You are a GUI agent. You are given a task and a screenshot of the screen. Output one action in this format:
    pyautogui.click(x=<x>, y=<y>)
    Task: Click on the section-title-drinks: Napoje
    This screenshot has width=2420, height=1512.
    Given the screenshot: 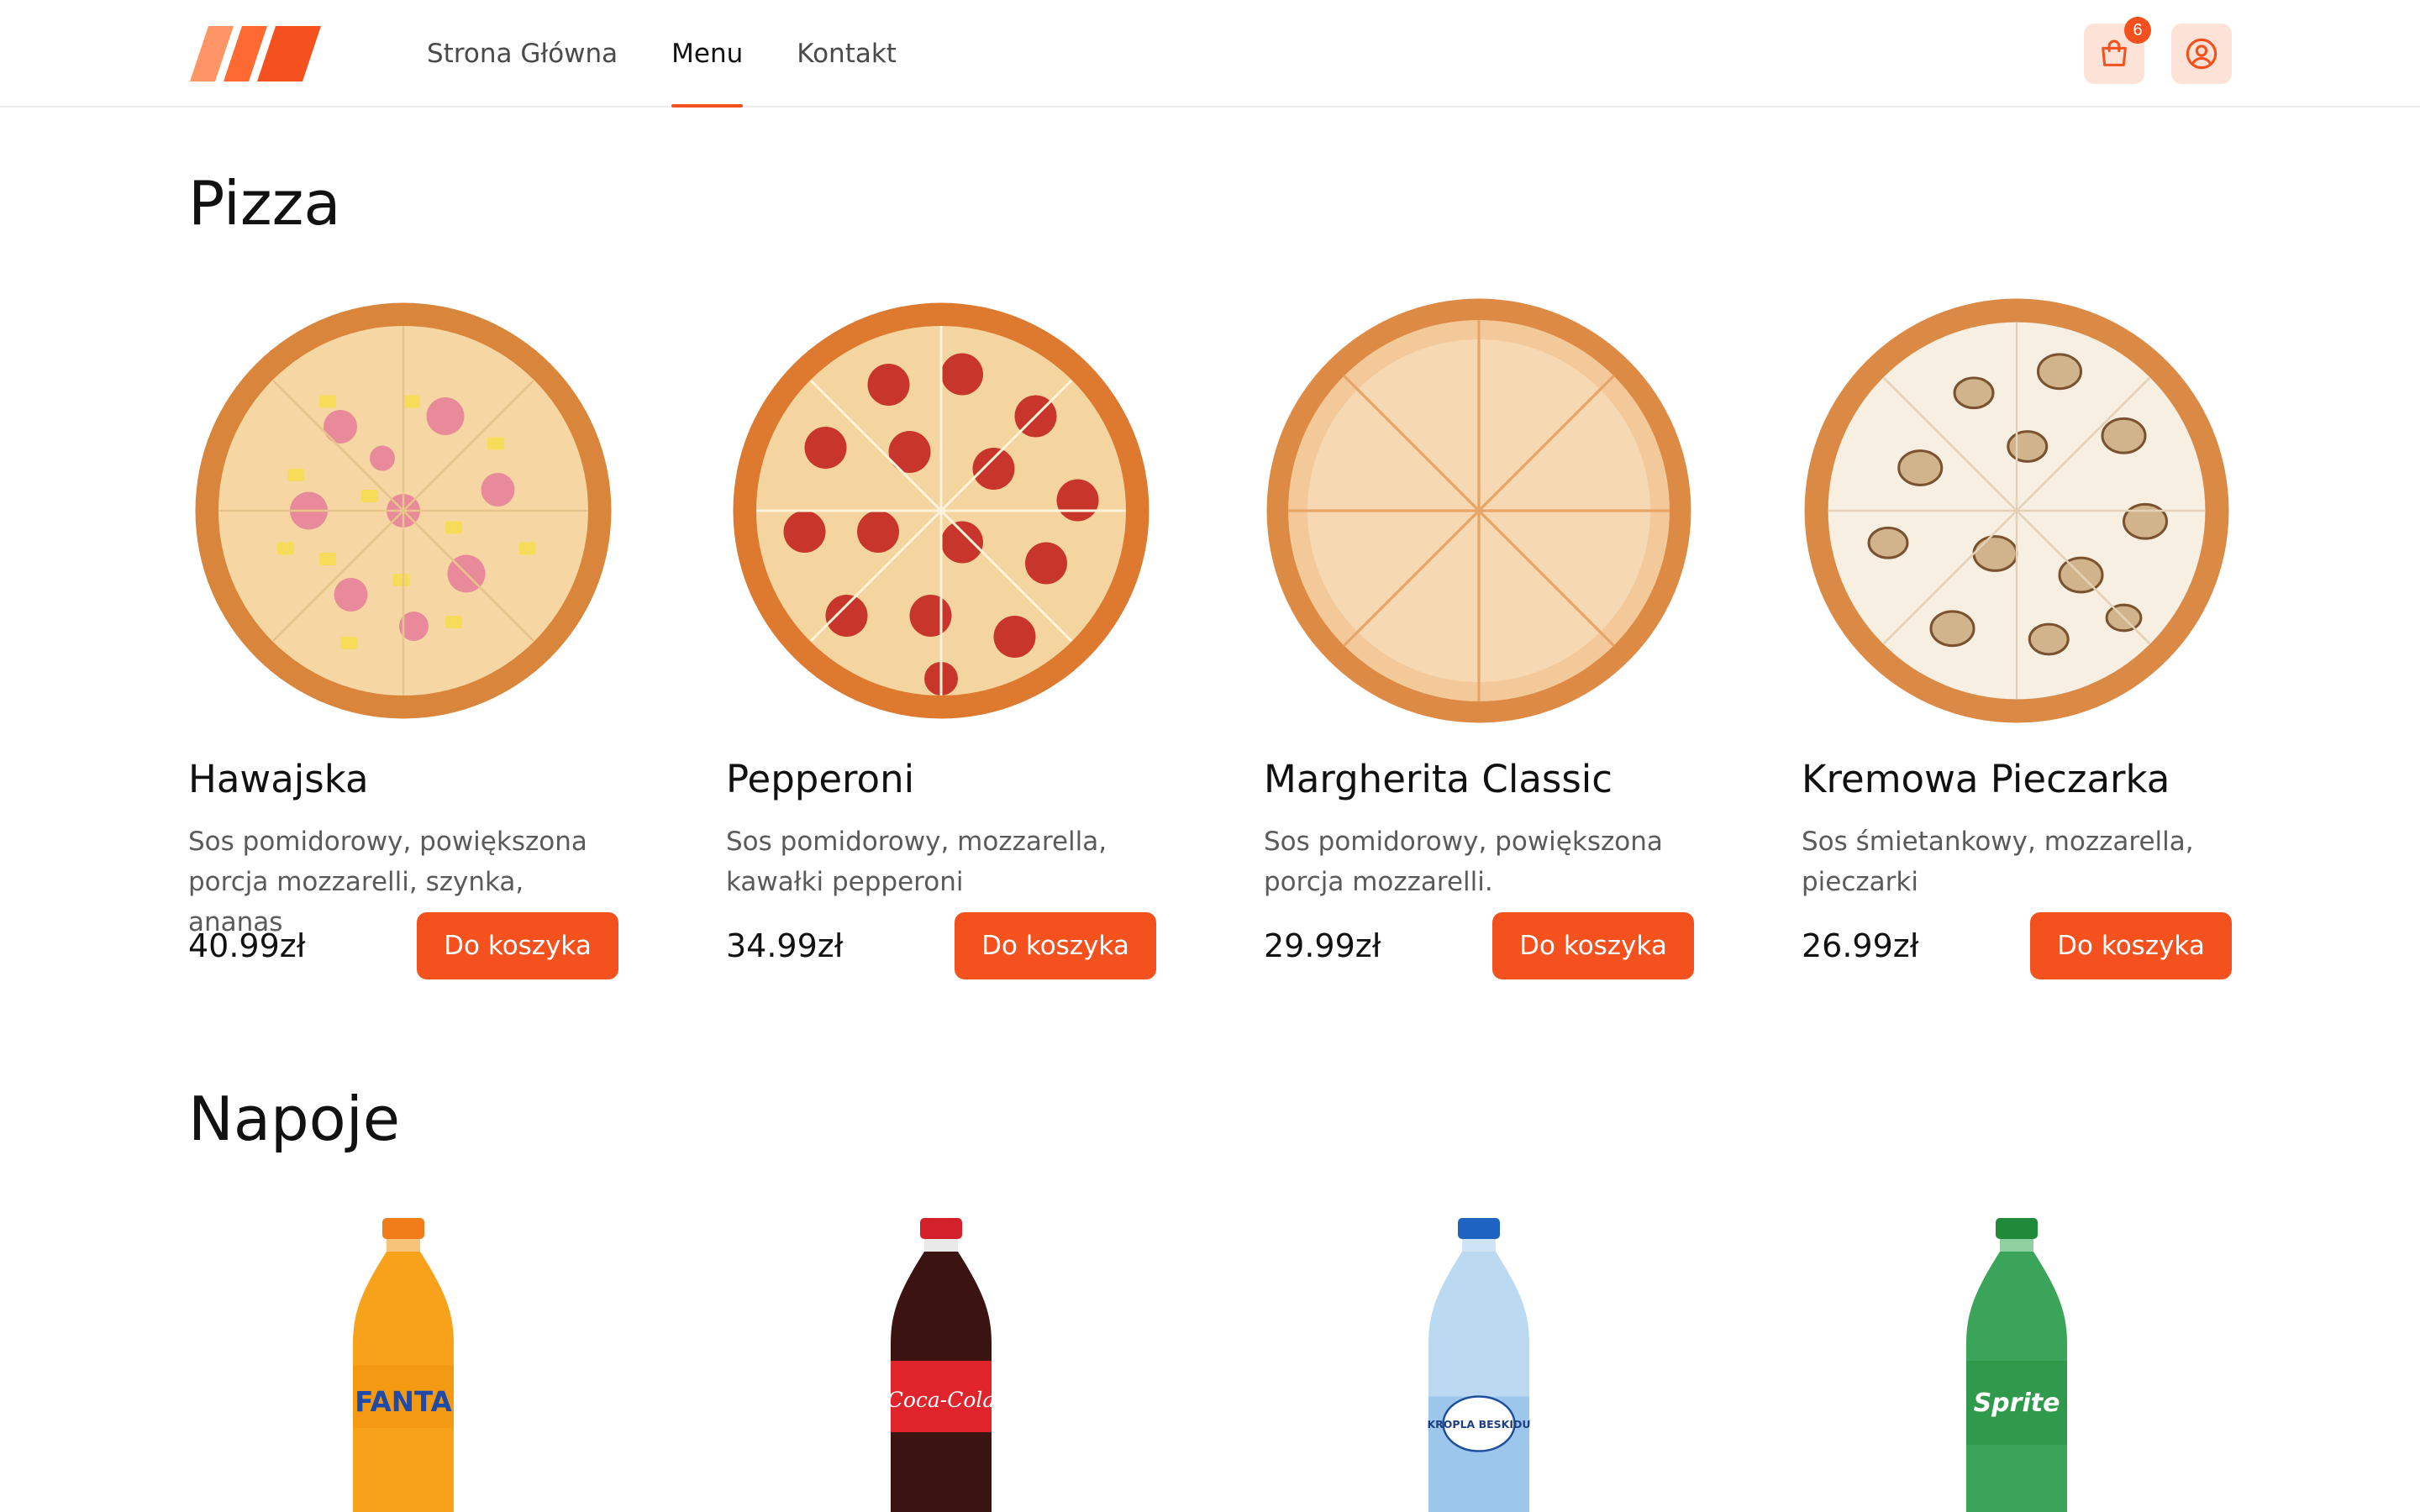 What is the action you would take?
    pyautogui.click(x=294, y=1119)
    